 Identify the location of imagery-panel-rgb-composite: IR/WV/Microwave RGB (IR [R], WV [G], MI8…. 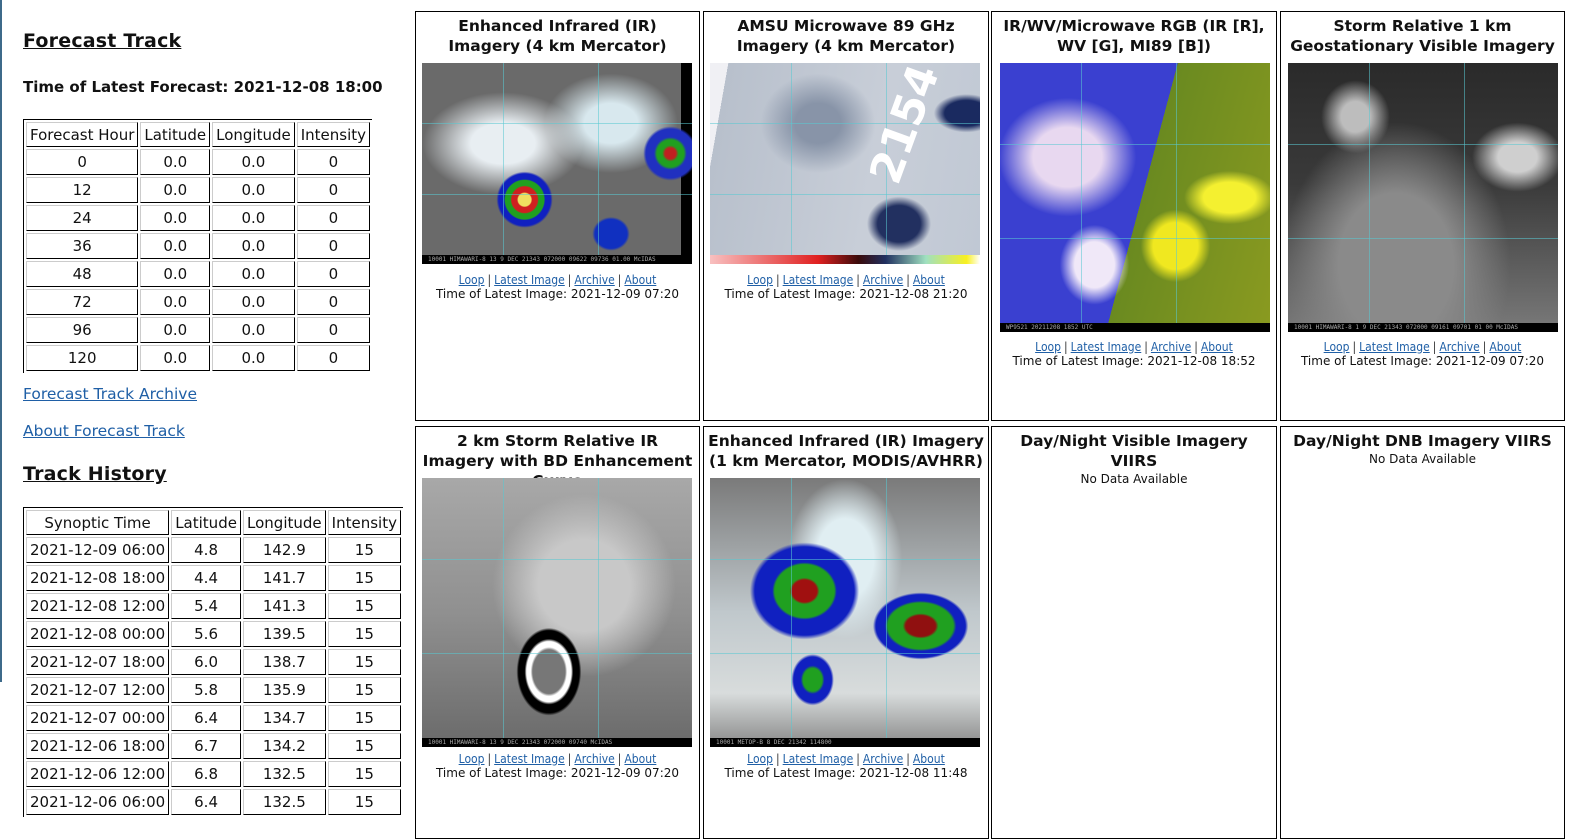
(1134, 216).